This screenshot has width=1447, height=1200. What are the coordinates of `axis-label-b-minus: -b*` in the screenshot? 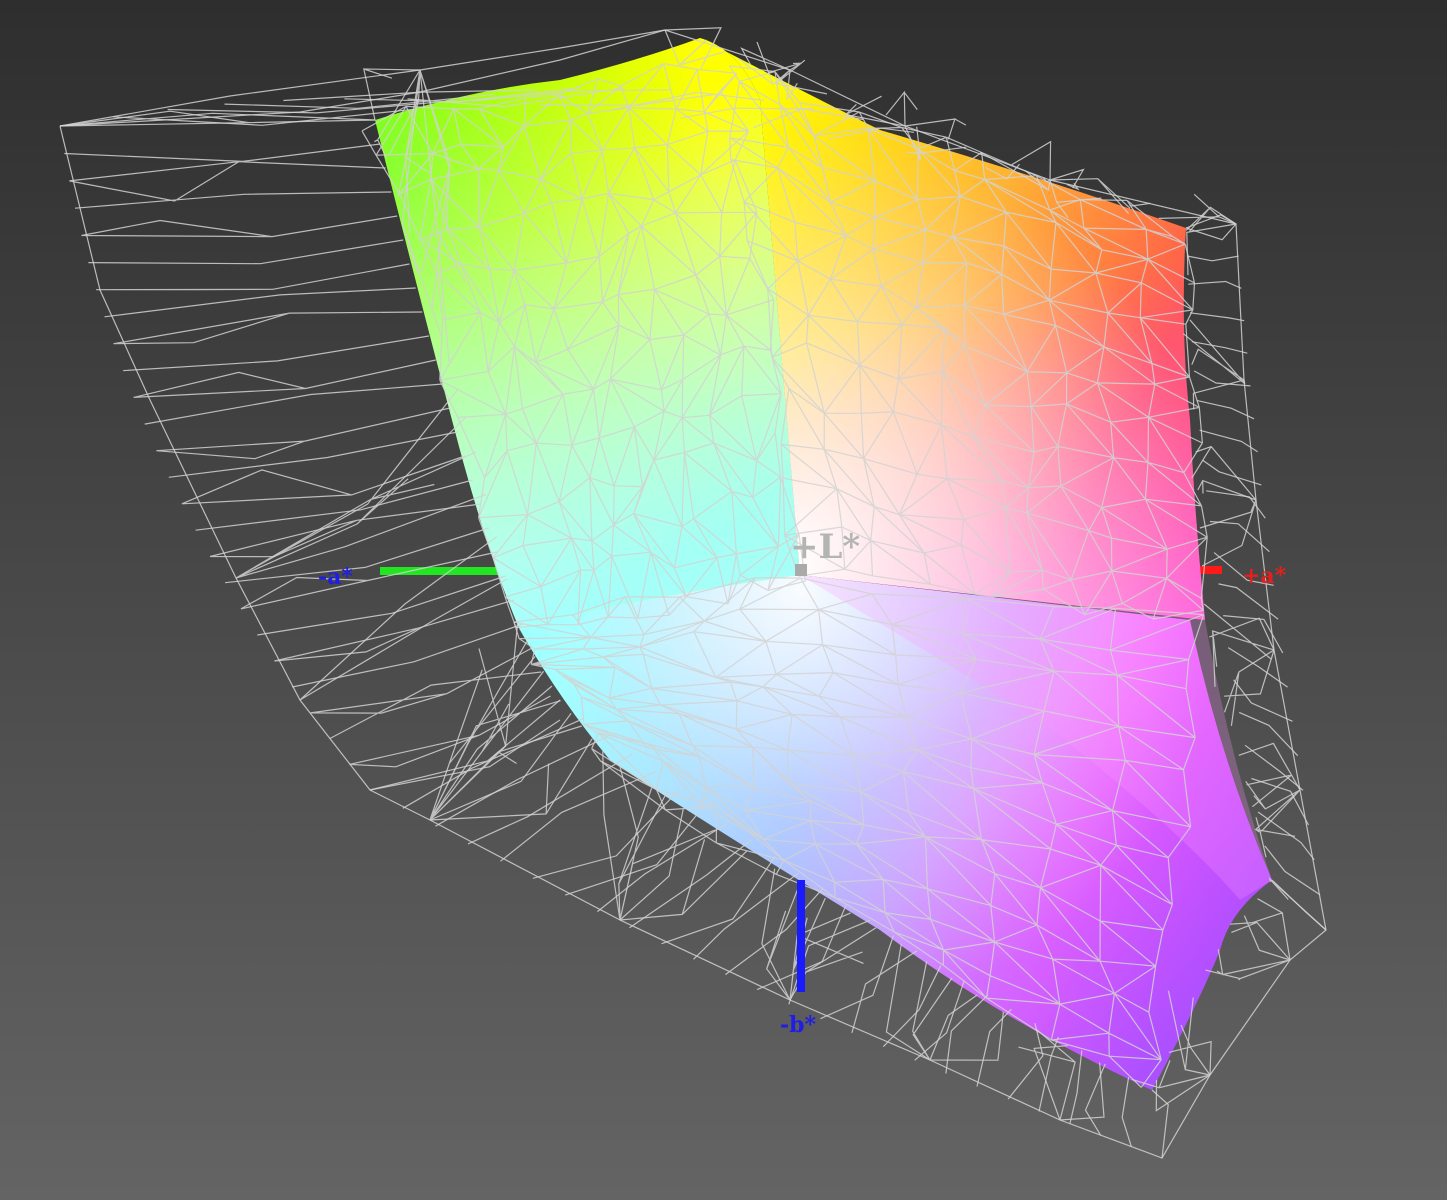 It's located at (798, 1025).